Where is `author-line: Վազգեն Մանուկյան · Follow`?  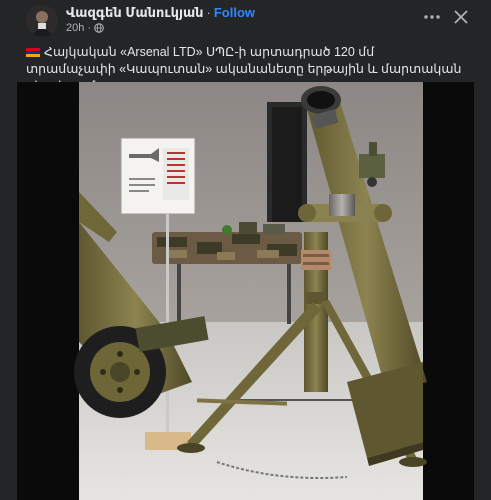
author-line: Վազգեն Մանուկյան · Follow is located at coordinates (160, 13).